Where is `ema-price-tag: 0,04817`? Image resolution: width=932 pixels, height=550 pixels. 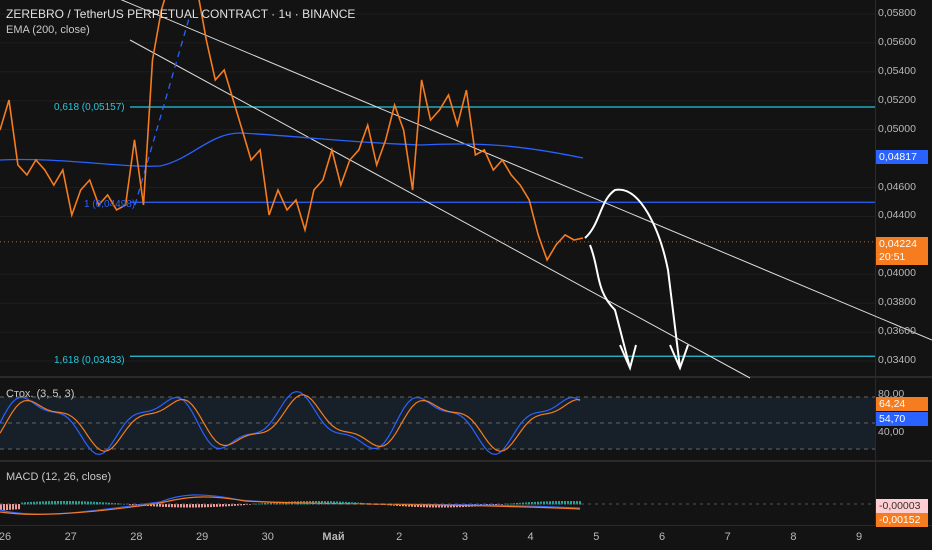 ema-price-tag: 0,04817 is located at coordinates (902, 157).